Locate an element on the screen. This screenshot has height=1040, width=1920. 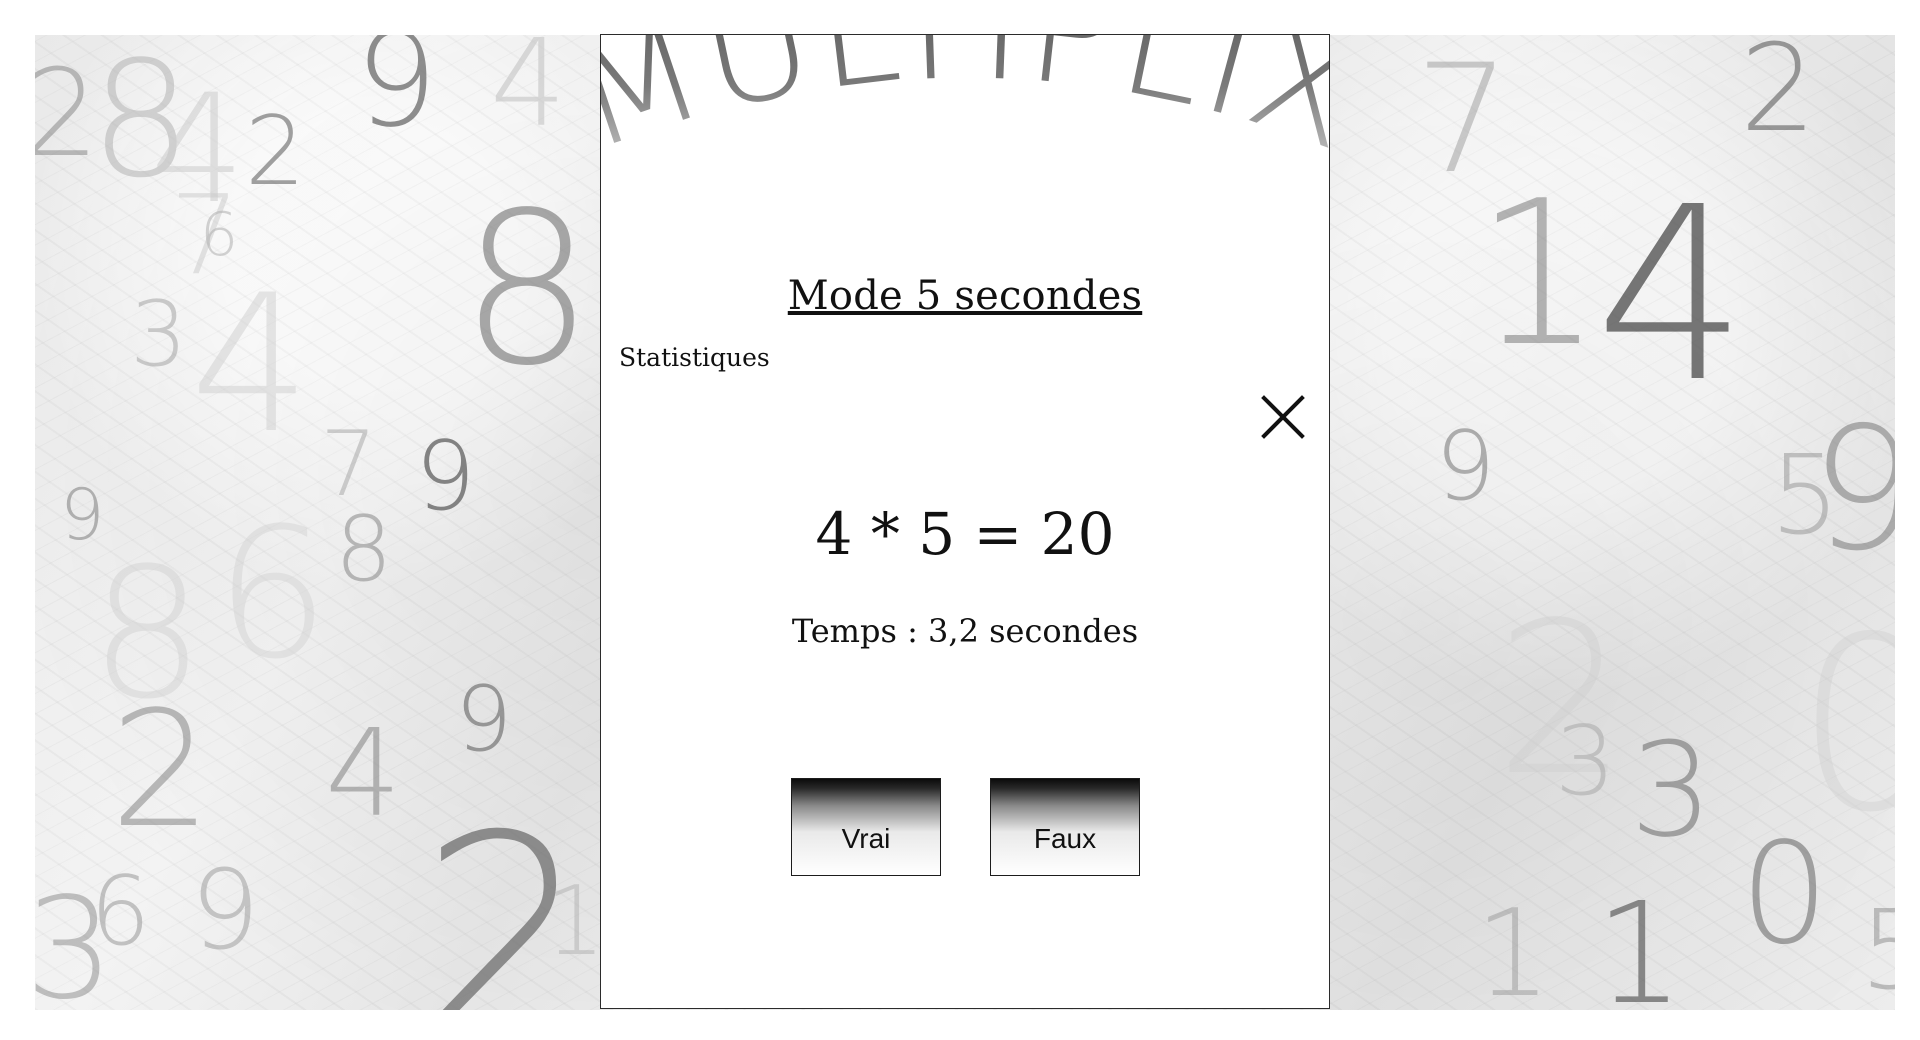
logo-text: MULTIPLIX is located at coordinates (965, 109).